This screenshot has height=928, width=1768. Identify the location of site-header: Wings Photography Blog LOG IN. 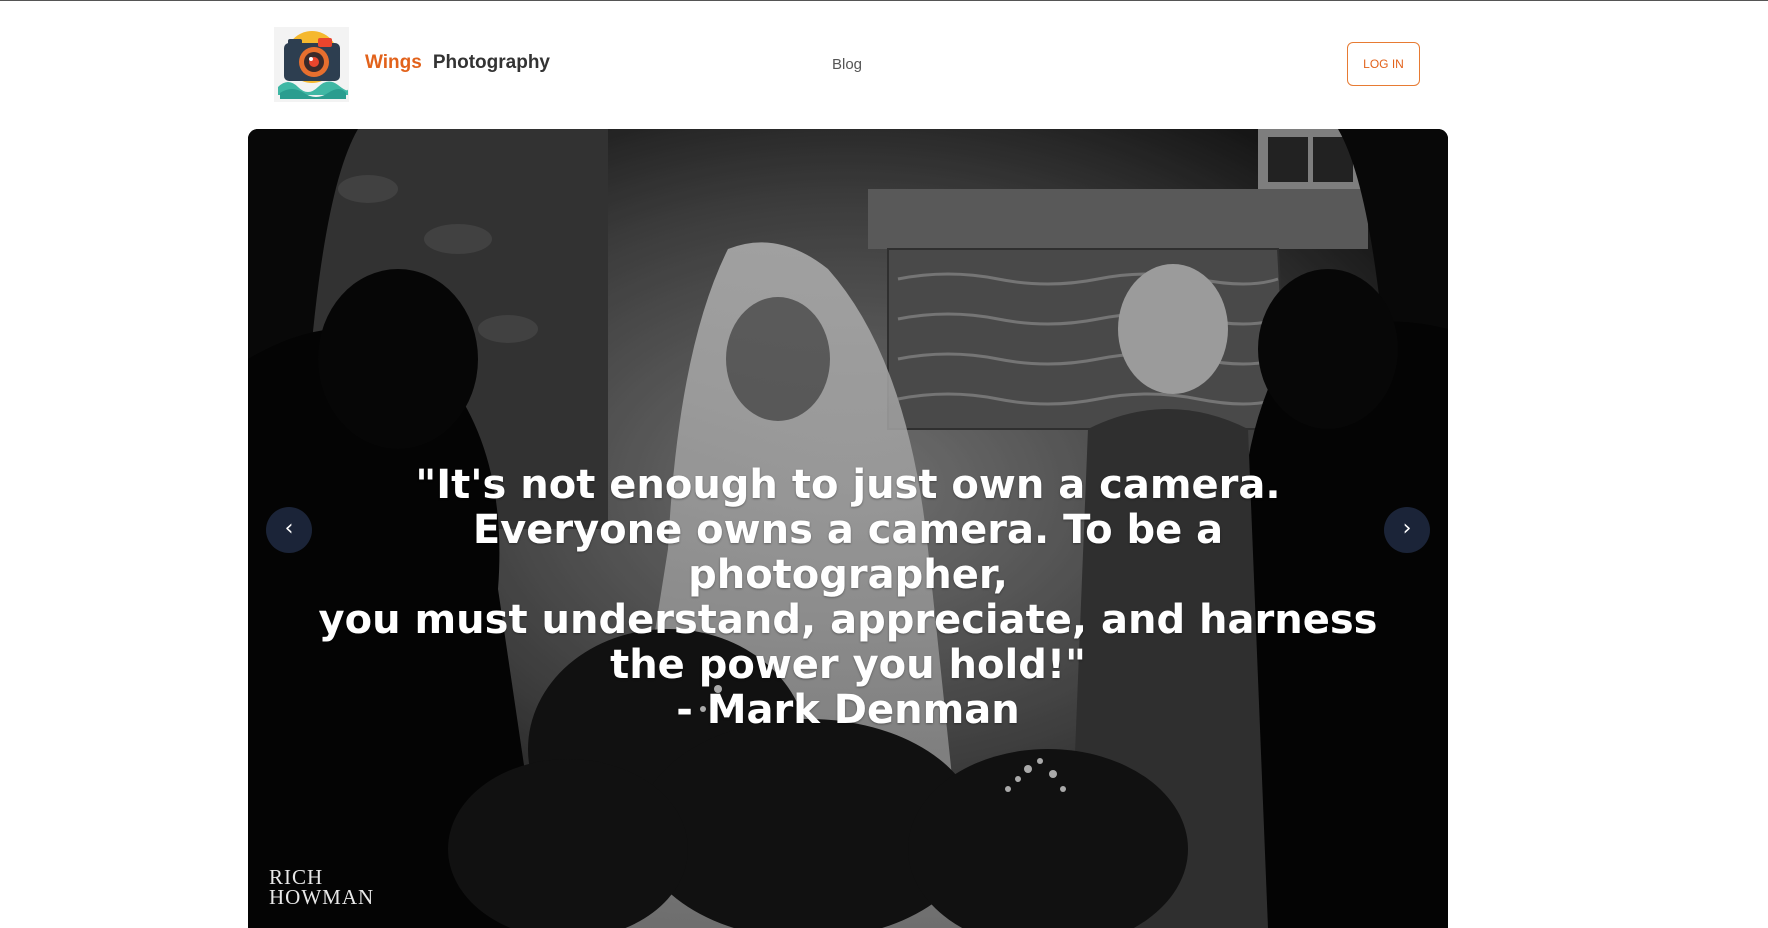
(884, 57).